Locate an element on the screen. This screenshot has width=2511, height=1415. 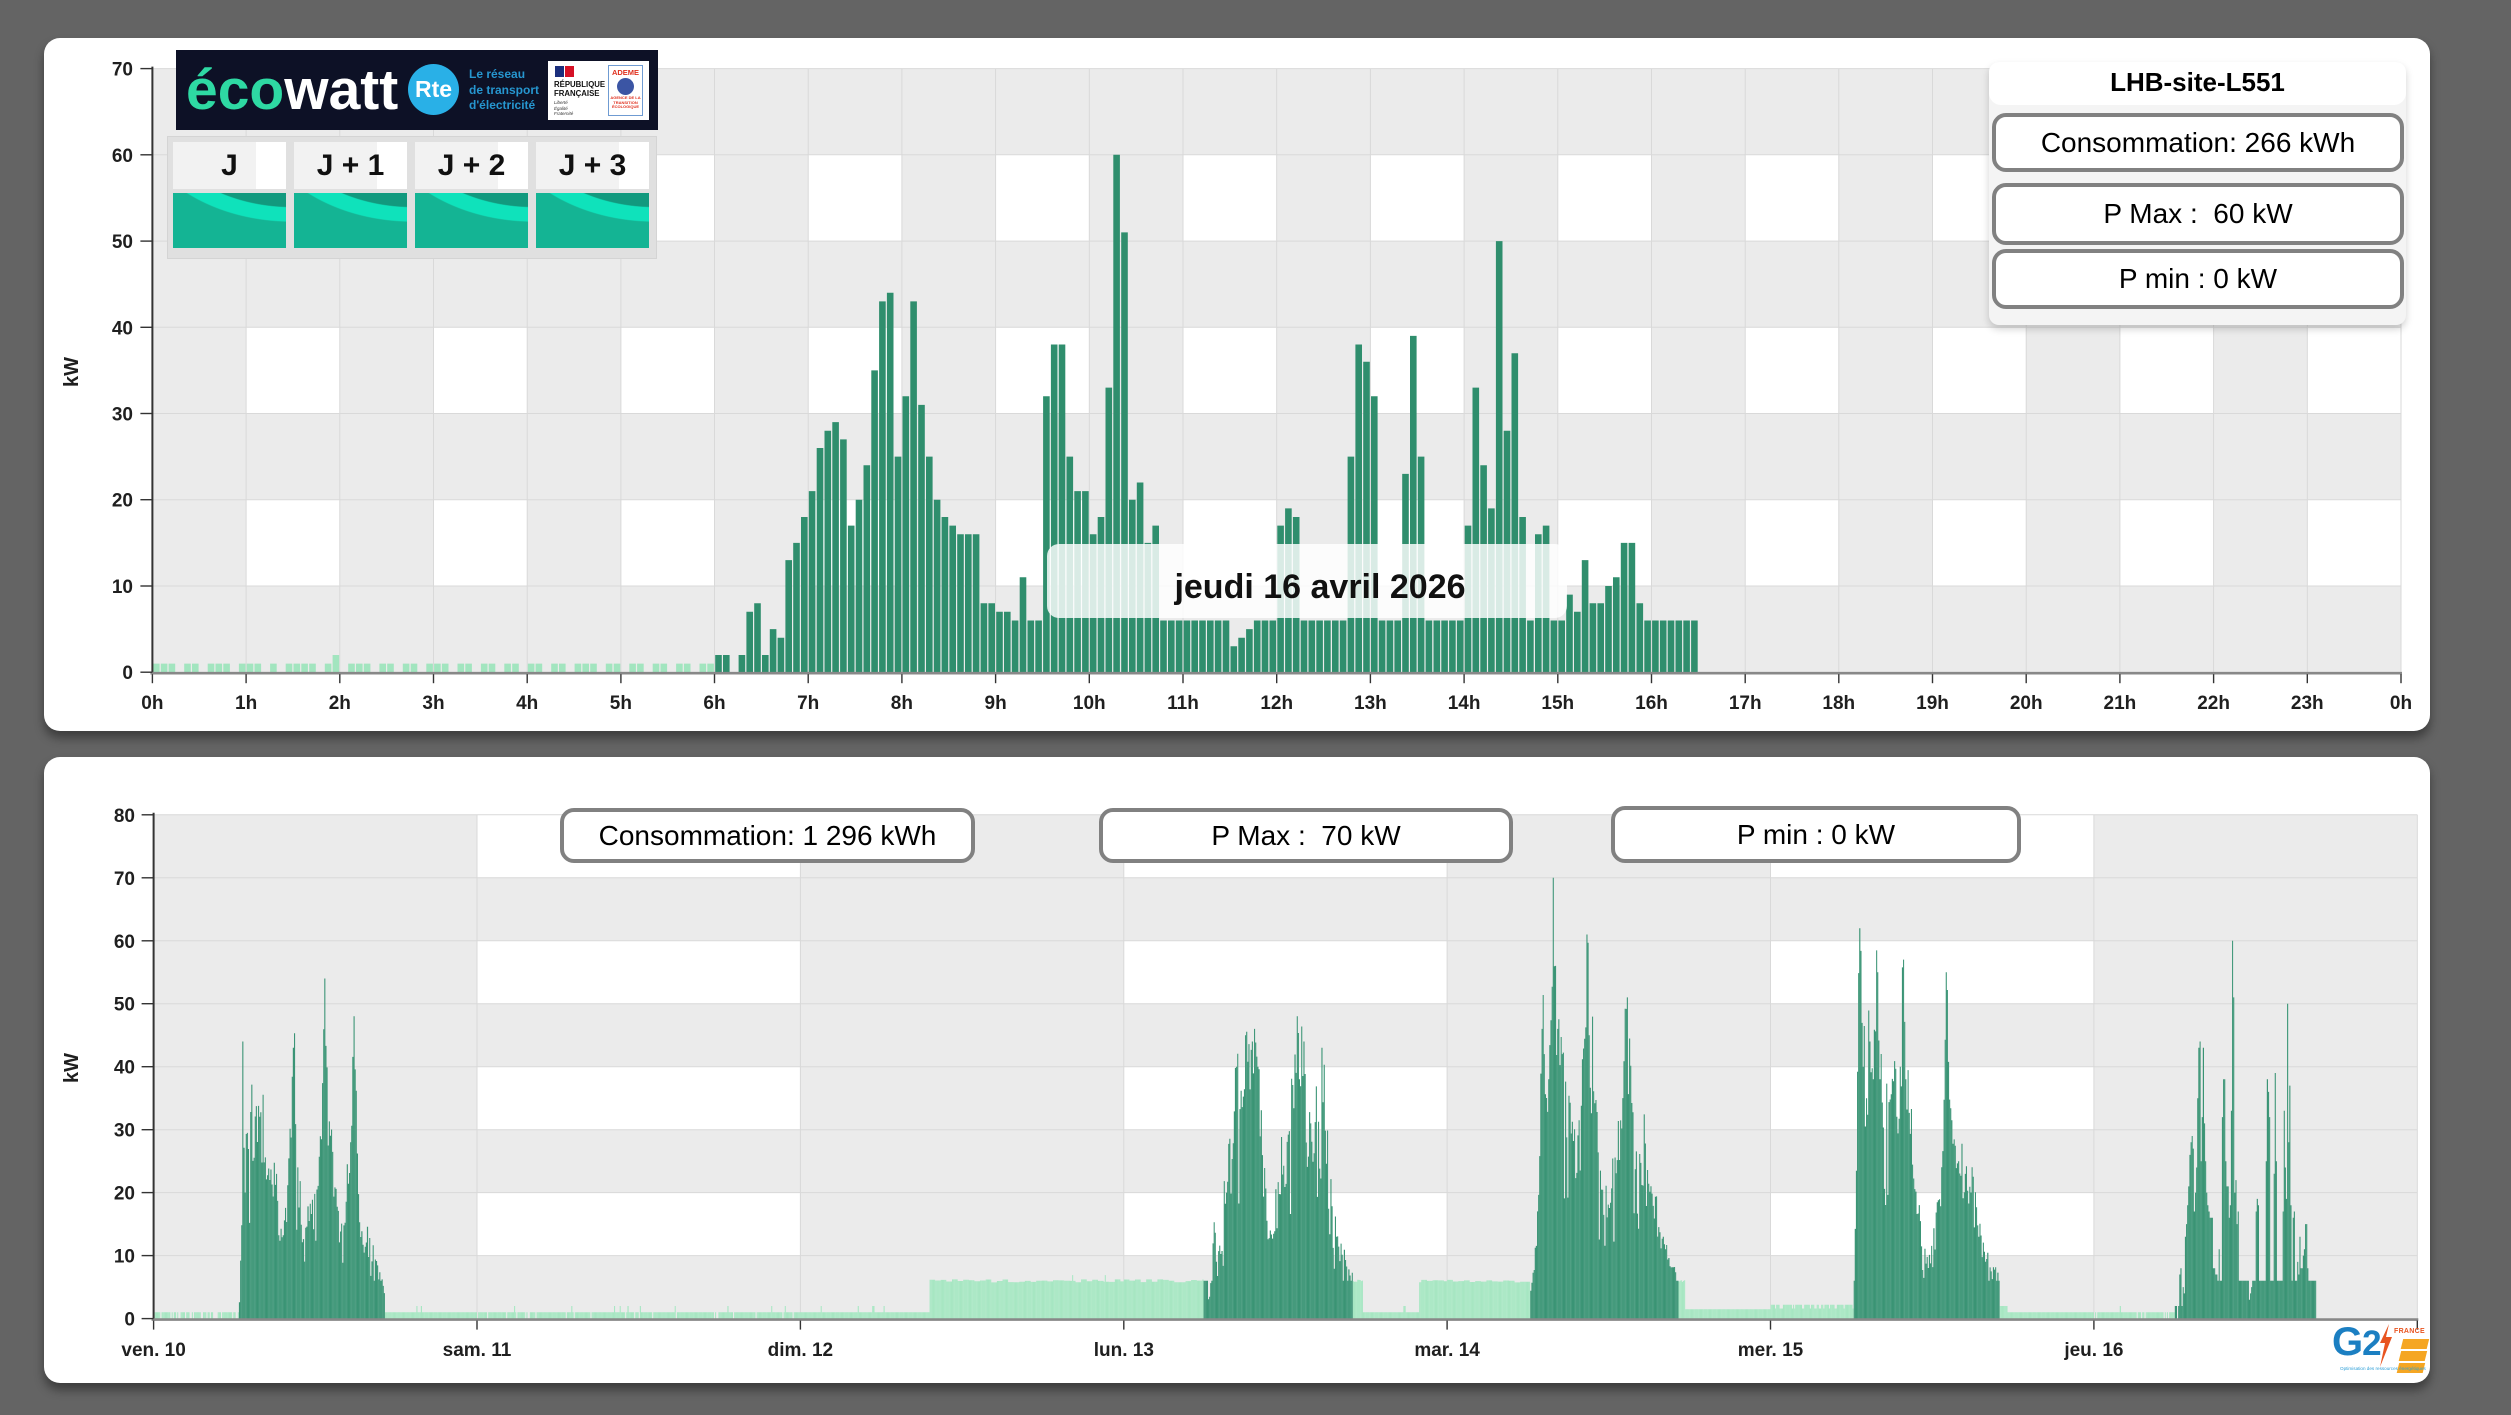
svg-text: 20h is located at coordinates (2026, 703).